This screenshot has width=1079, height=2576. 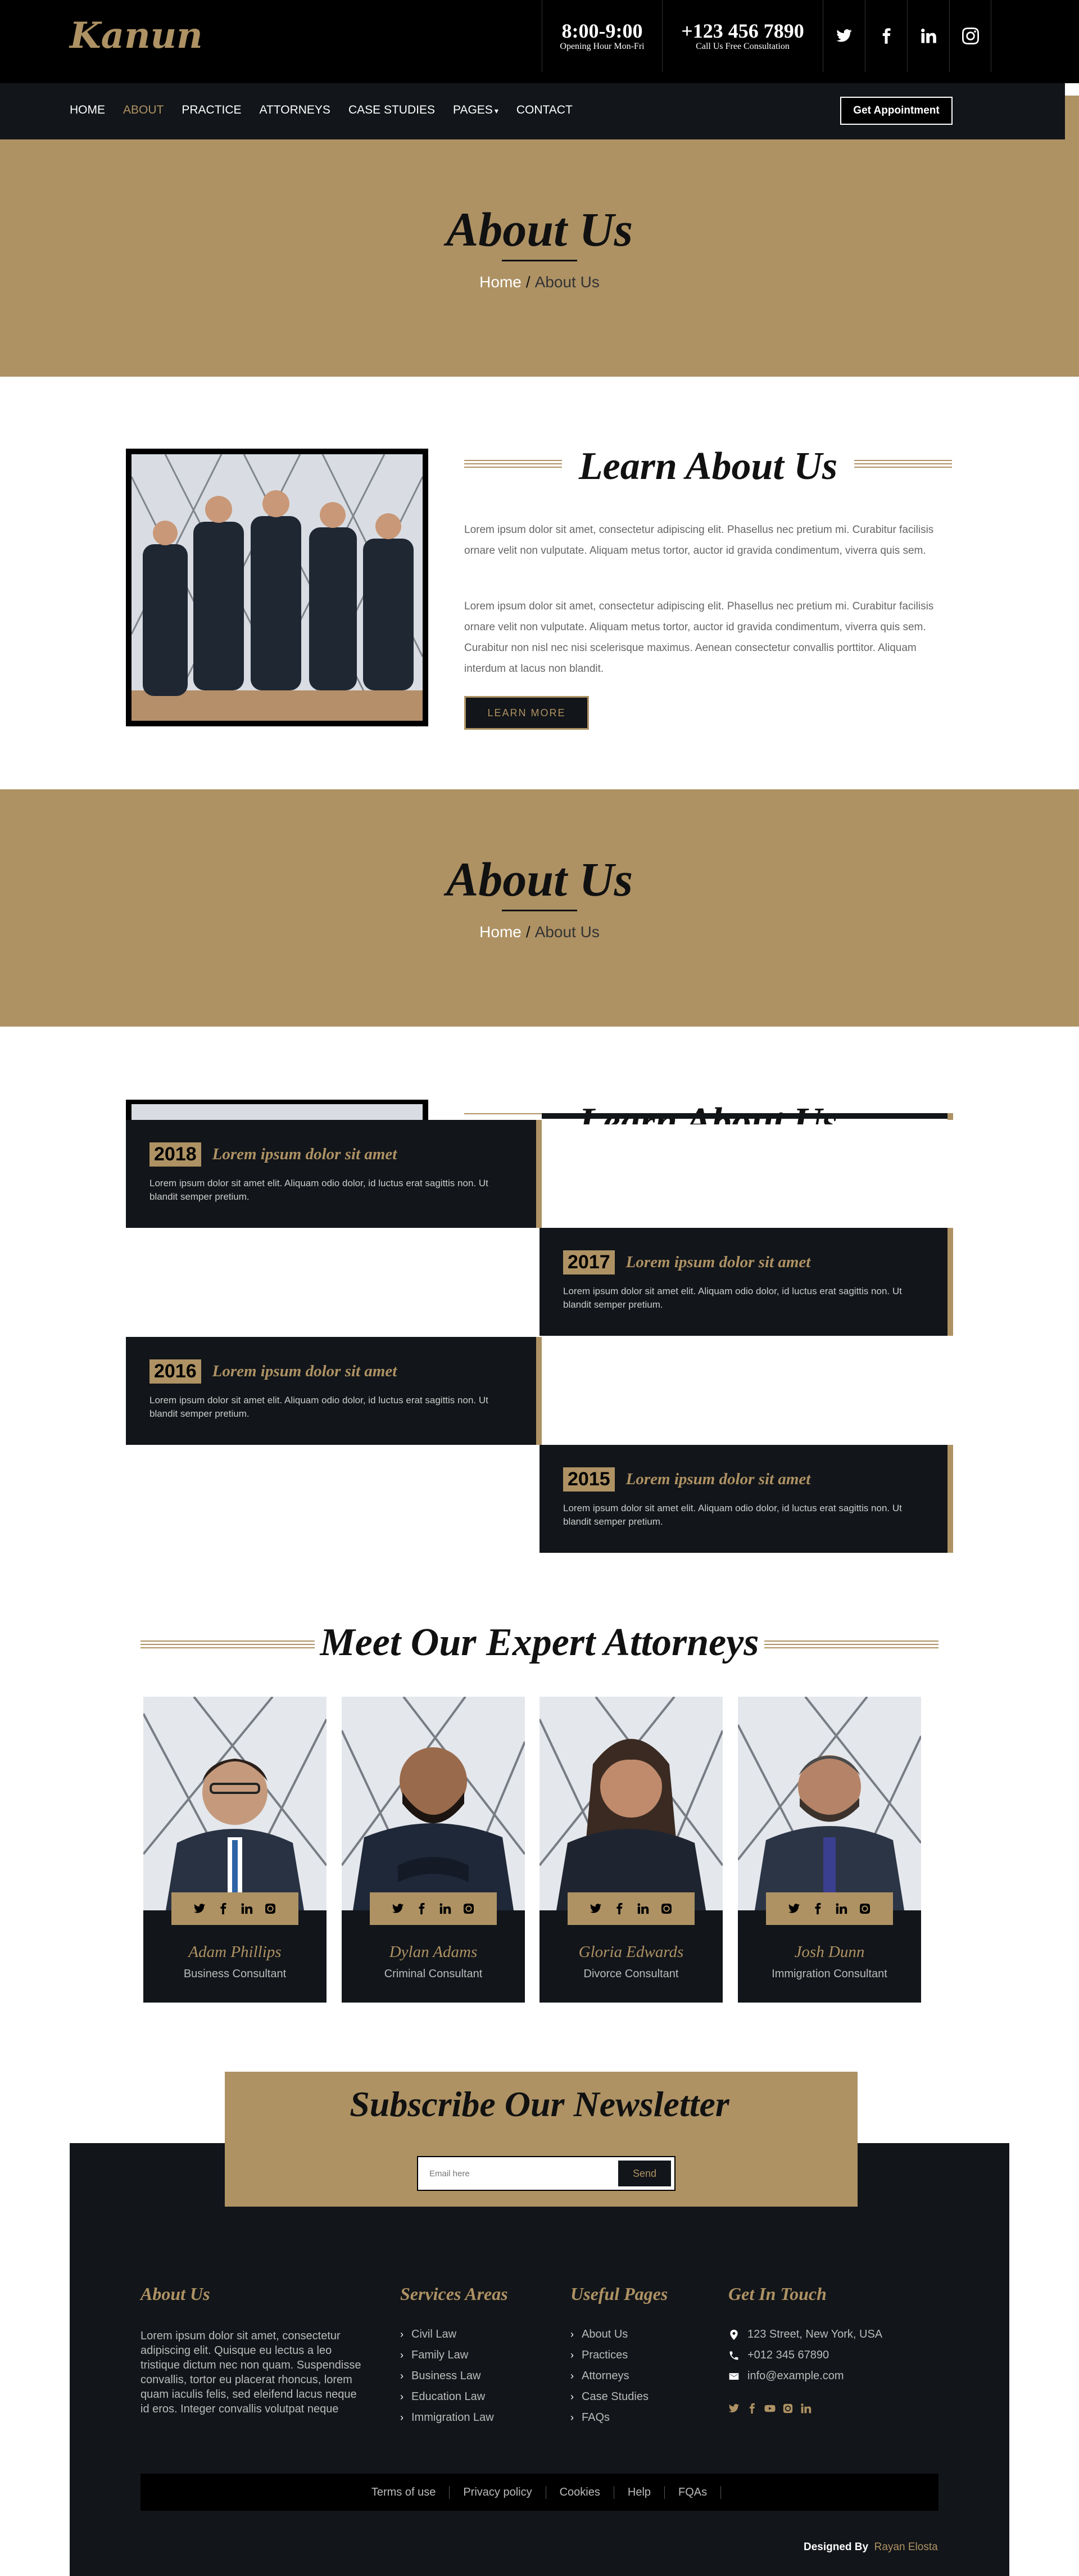 I want to click on learn-more-button: LEARN MORE, so click(x=526, y=713).